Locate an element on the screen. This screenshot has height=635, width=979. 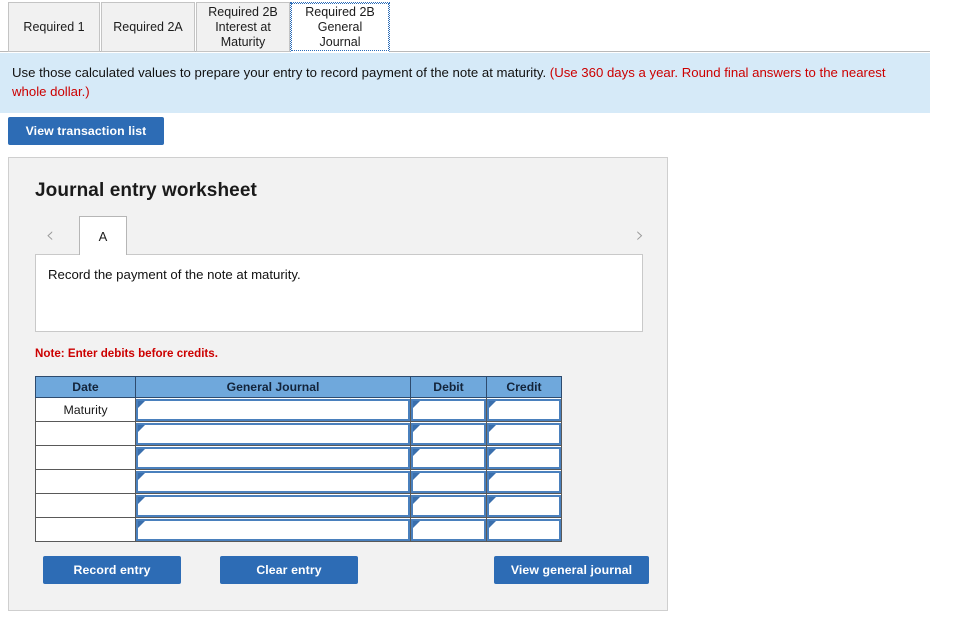
column-header-credit: Credit is located at coordinates (524, 387).